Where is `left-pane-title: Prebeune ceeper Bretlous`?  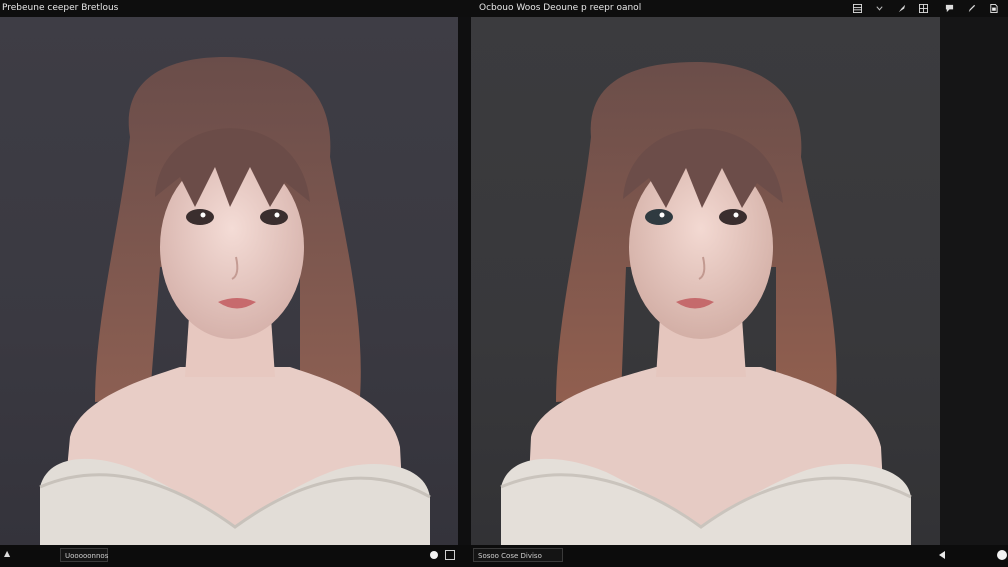 left-pane-title: Prebeune ceeper Bretlous is located at coordinates (60, 8).